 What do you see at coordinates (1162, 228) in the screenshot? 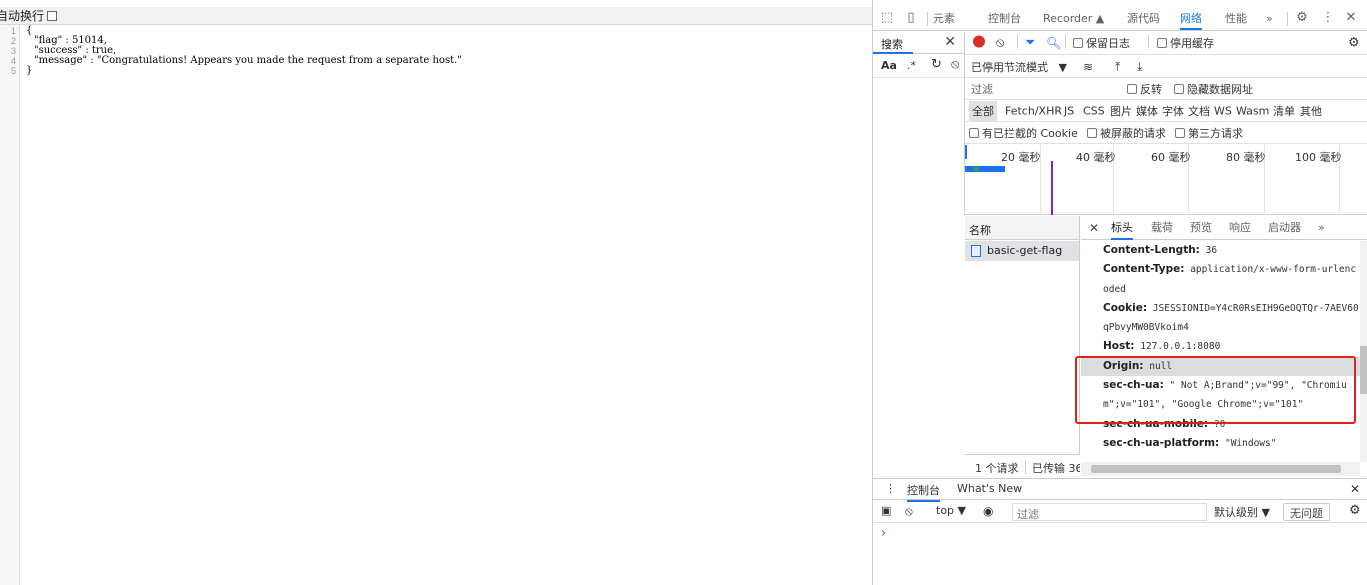
I see `tab-payload: 载荷` at bounding box center [1162, 228].